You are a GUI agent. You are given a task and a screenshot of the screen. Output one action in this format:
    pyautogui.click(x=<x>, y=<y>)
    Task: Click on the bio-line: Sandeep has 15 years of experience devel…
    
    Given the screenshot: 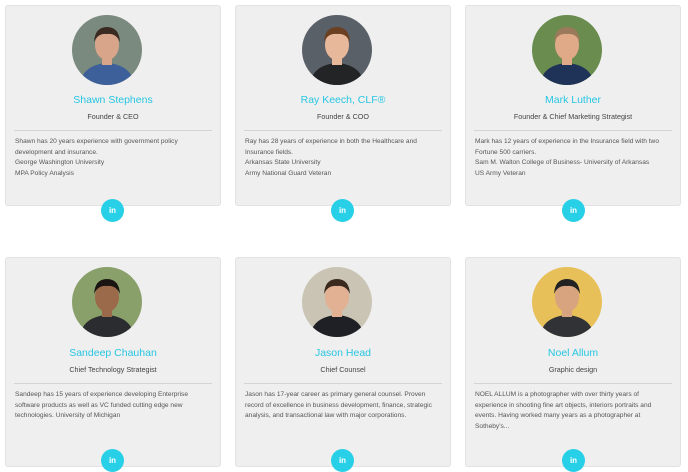 What is the action you would take?
    pyautogui.click(x=102, y=405)
    